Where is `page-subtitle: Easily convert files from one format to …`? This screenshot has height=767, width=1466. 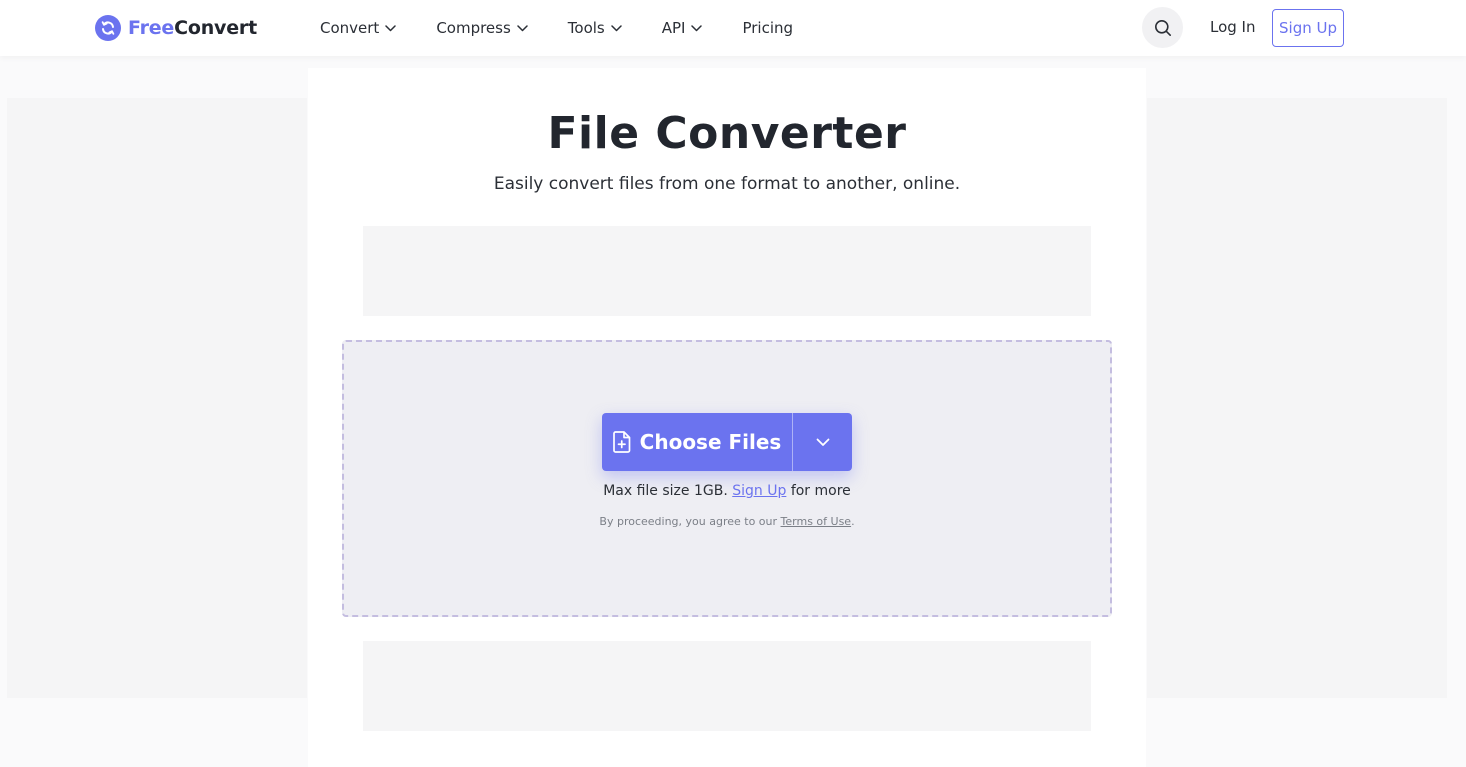 page-subtitle: Easily convert files from one format to … is located at coordinates (727, 184).